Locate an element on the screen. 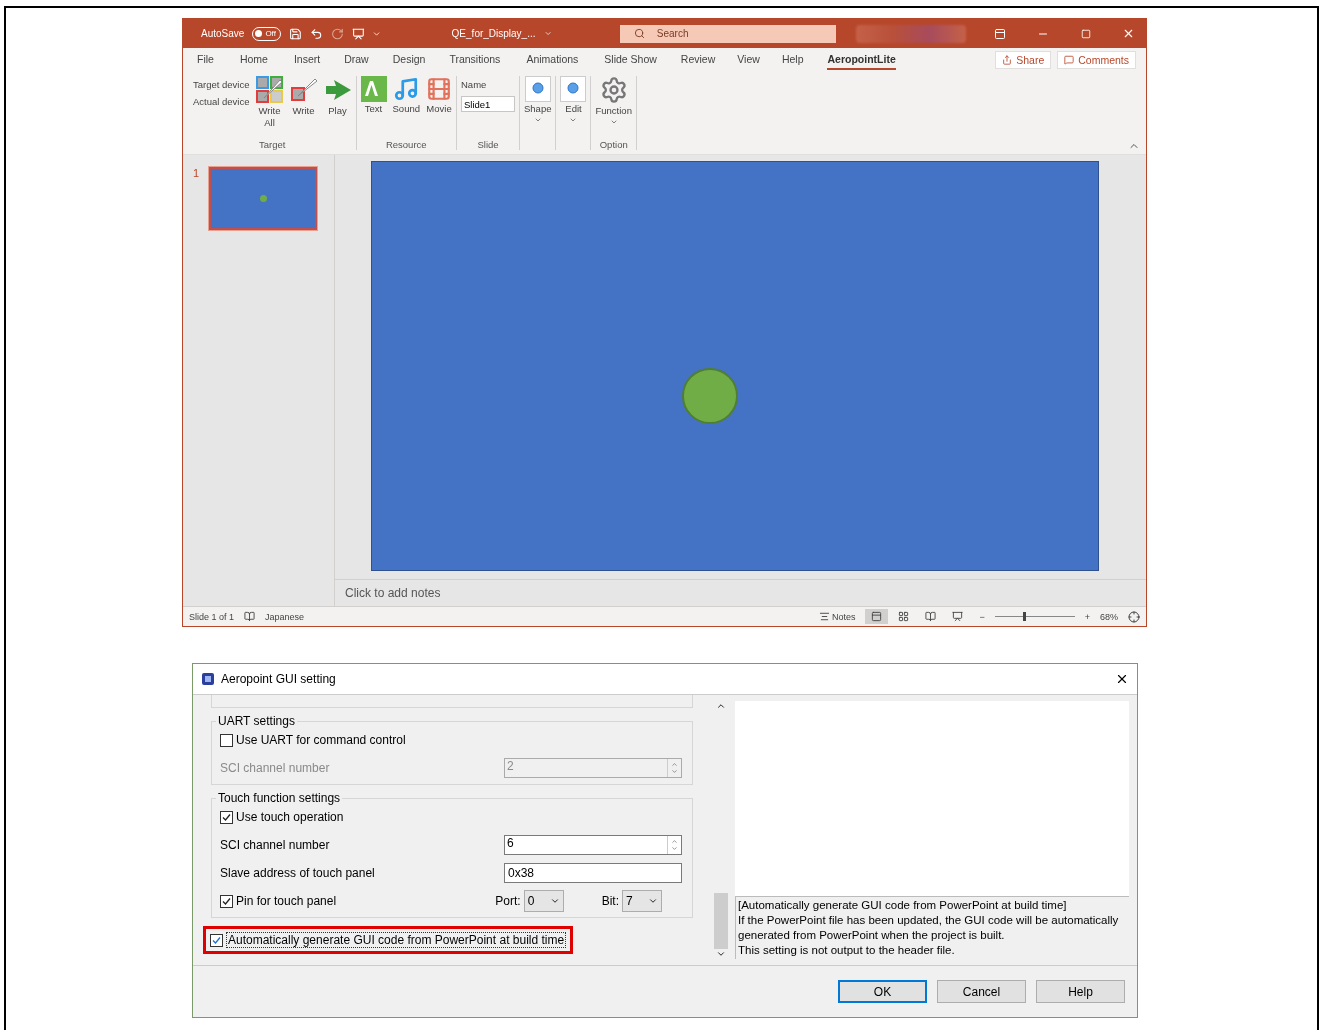 This screenshot has height=1030, width=1327. ribbon-button: Write is located at coordinates (303, 96).